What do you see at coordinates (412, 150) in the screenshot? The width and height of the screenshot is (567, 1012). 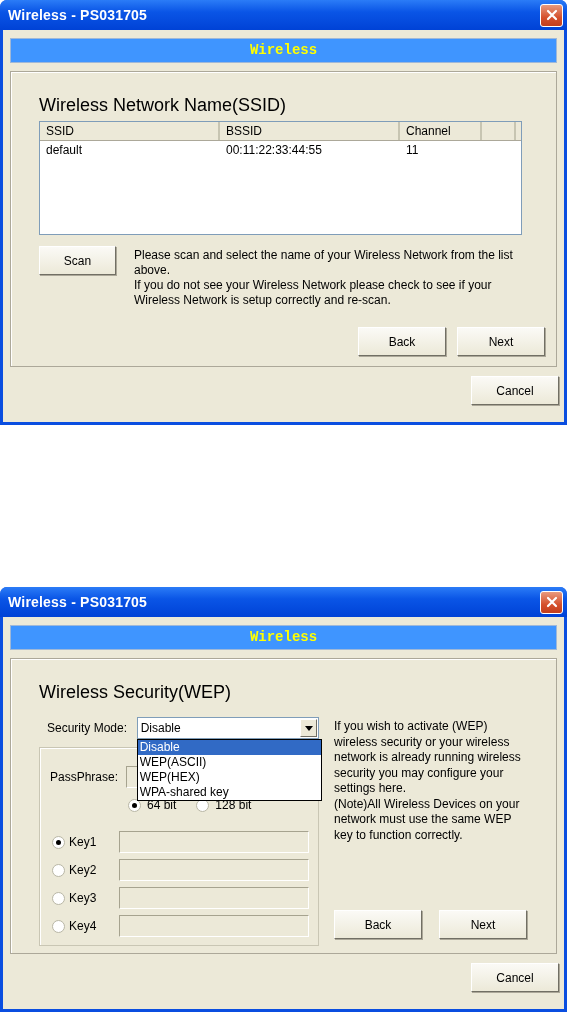 I see `table-cell-text: 11` at bounding box center [412, 150].